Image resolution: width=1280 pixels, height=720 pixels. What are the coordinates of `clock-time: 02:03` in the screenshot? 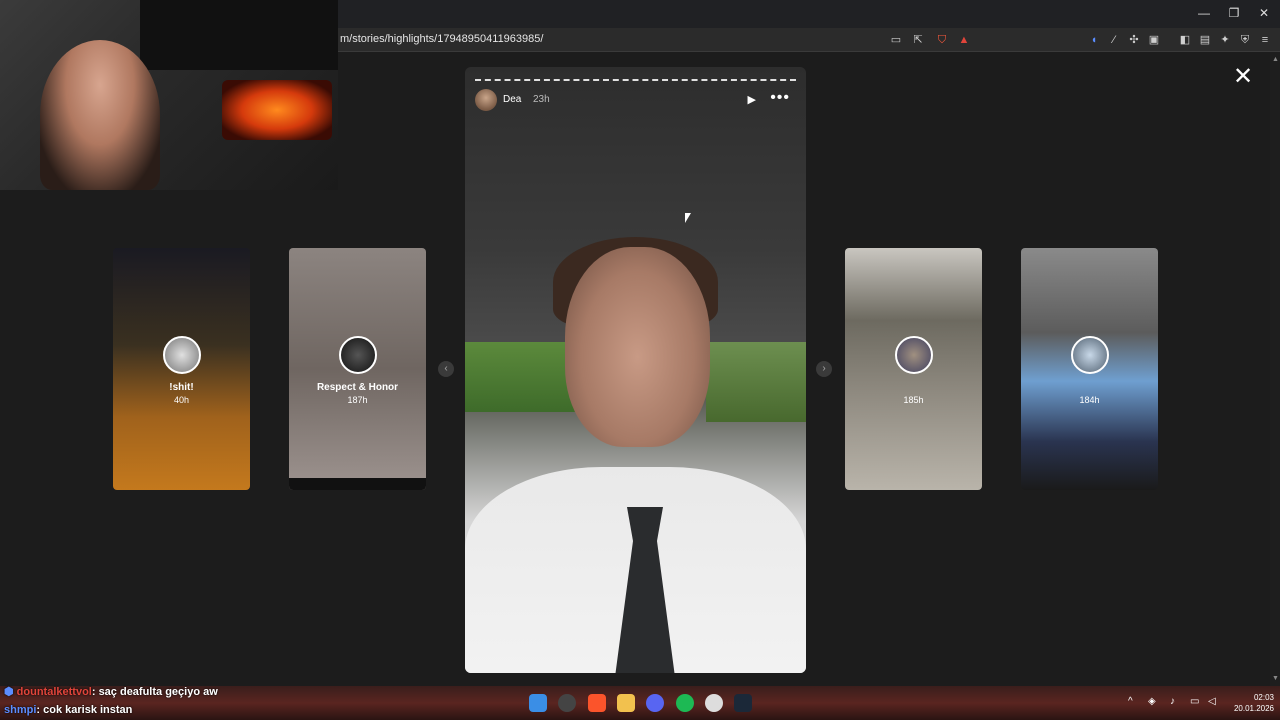 It's located at (1263, 697).